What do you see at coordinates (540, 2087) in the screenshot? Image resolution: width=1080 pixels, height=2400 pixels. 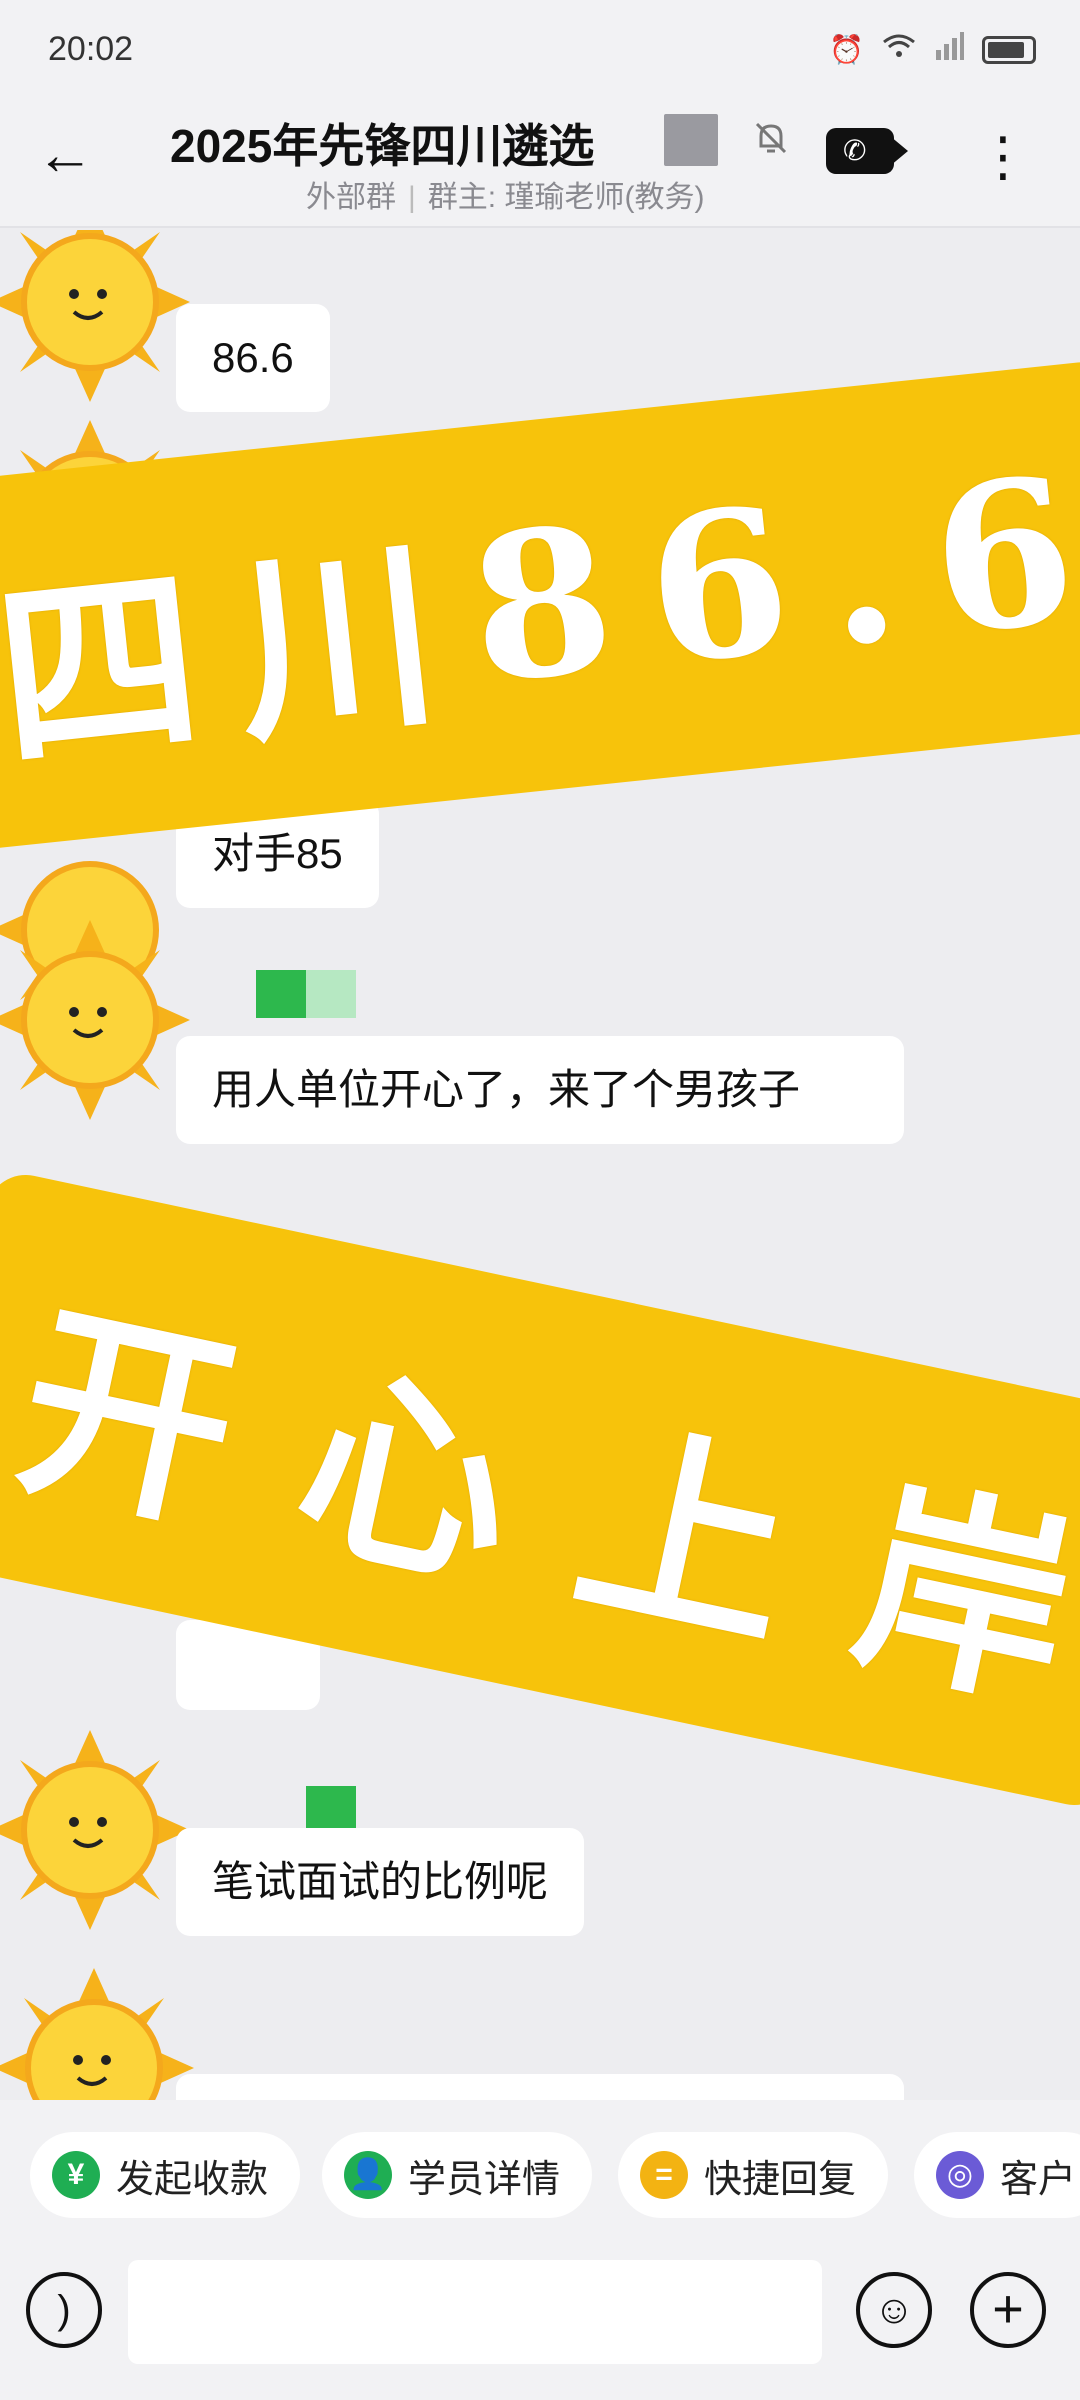 I see `message-bubble-partial` at bounding box center [540, 2087].